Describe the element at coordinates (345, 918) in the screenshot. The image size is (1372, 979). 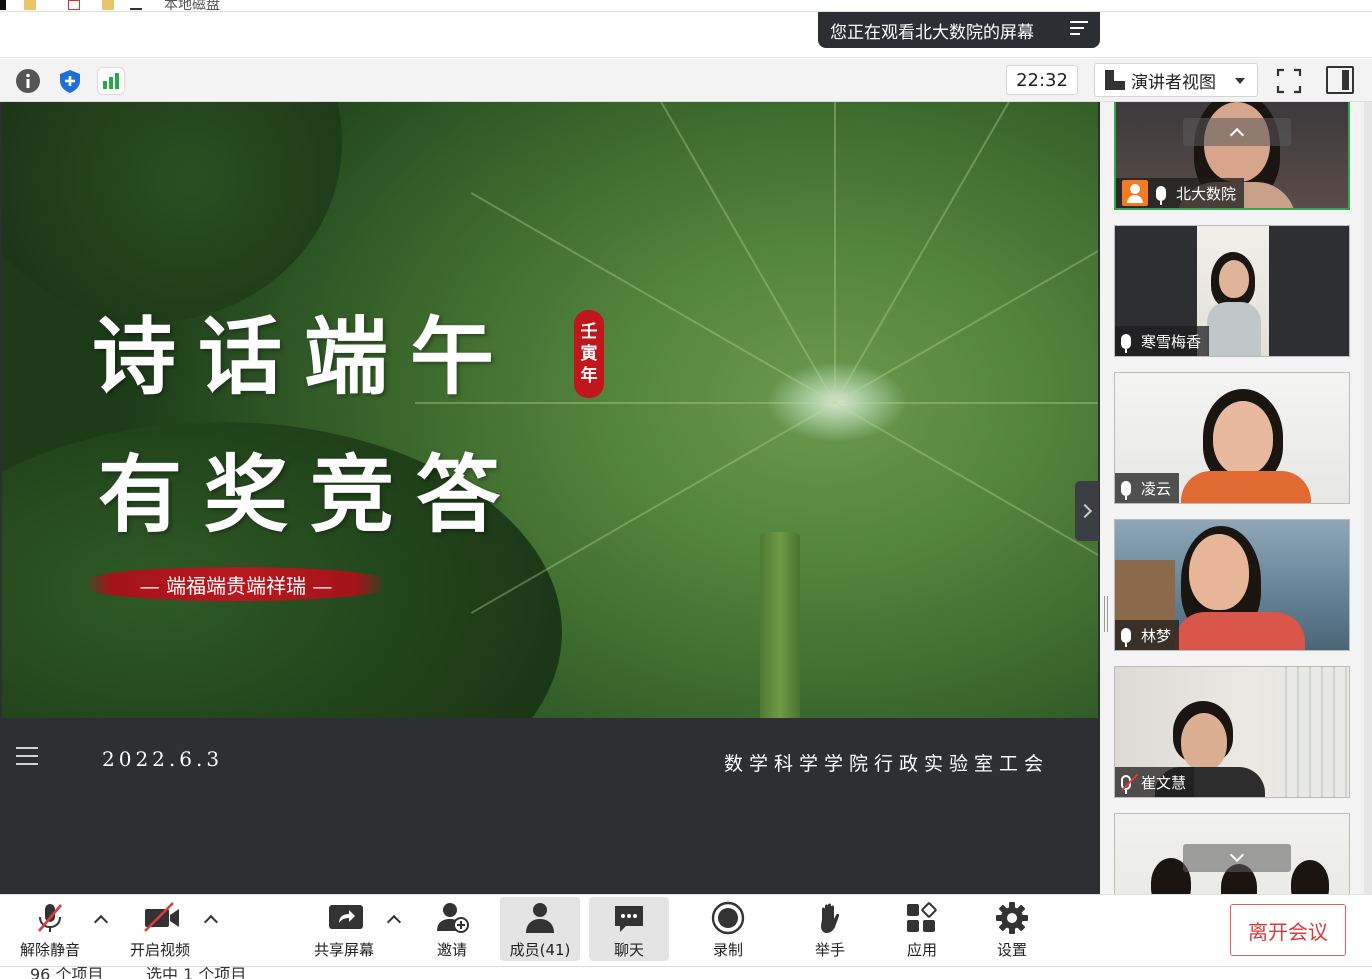
I see `share-screen-icon` at that location.